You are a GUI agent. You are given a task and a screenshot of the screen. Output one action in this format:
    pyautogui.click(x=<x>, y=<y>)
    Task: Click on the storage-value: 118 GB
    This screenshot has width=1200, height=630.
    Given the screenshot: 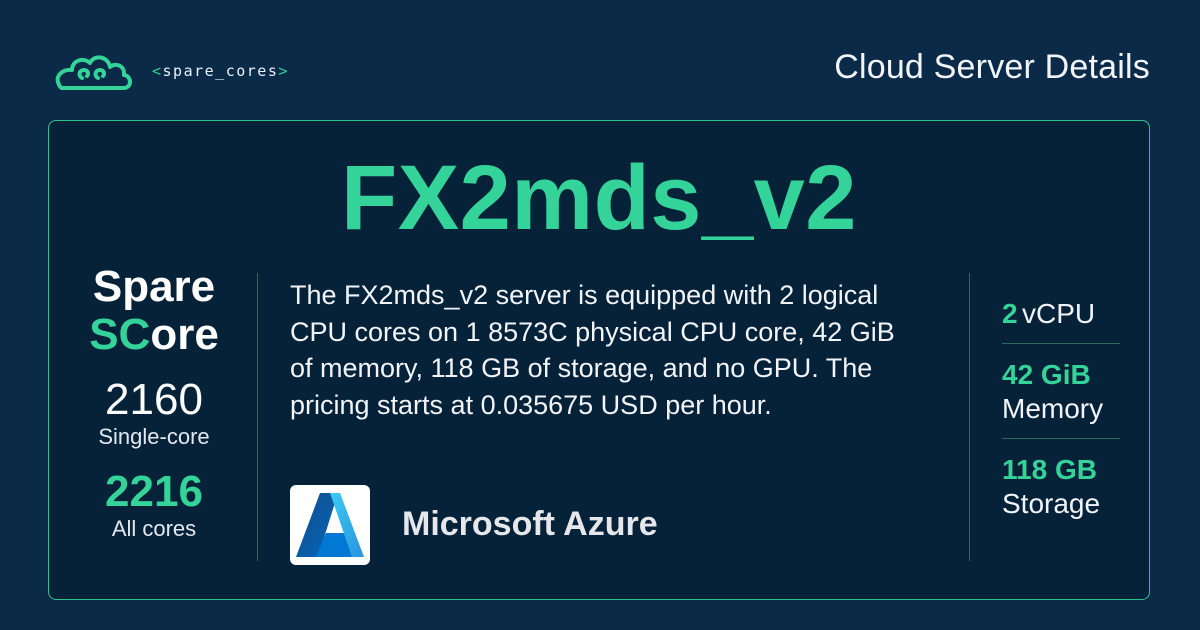 What is the action you would take?
    pyautogui.click(x=1049, y=469)
    